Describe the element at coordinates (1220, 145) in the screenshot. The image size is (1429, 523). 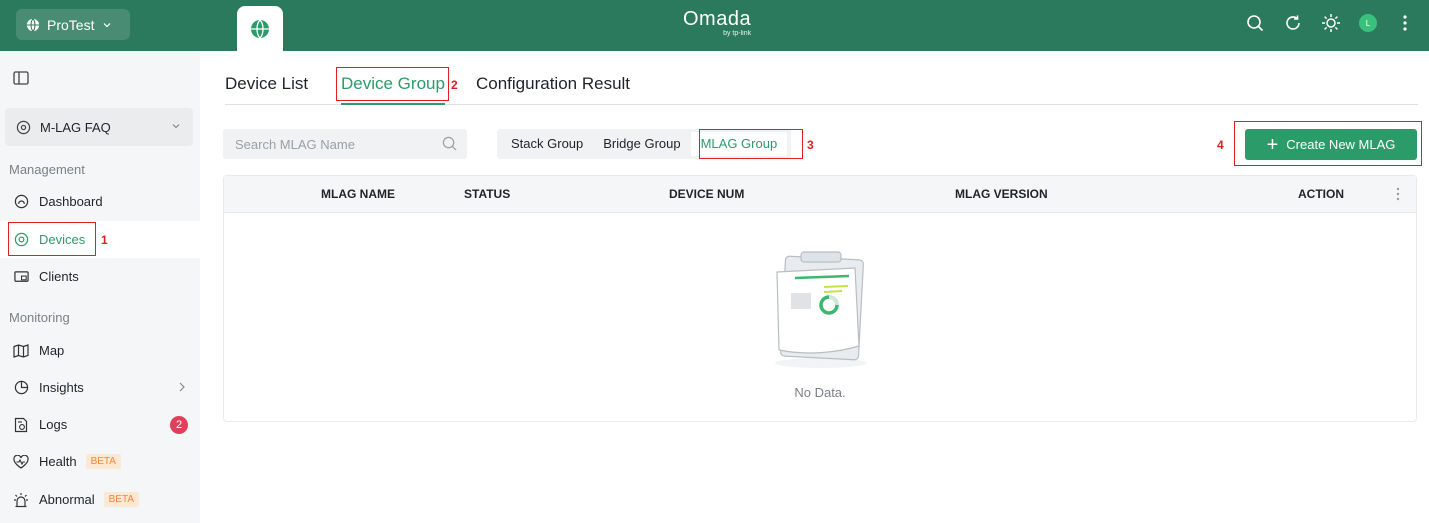
I see `annotation-number-4: 4` at that location.